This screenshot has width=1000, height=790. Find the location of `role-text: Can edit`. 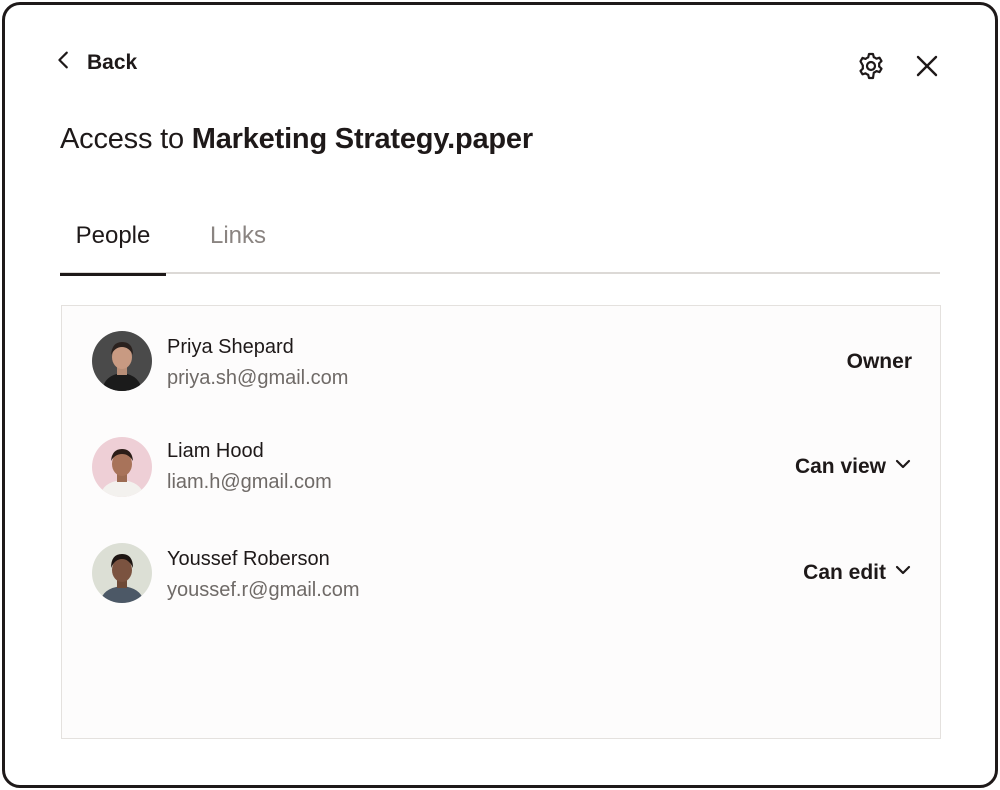

role-text: Can edit is located at coordinates (844, 572).